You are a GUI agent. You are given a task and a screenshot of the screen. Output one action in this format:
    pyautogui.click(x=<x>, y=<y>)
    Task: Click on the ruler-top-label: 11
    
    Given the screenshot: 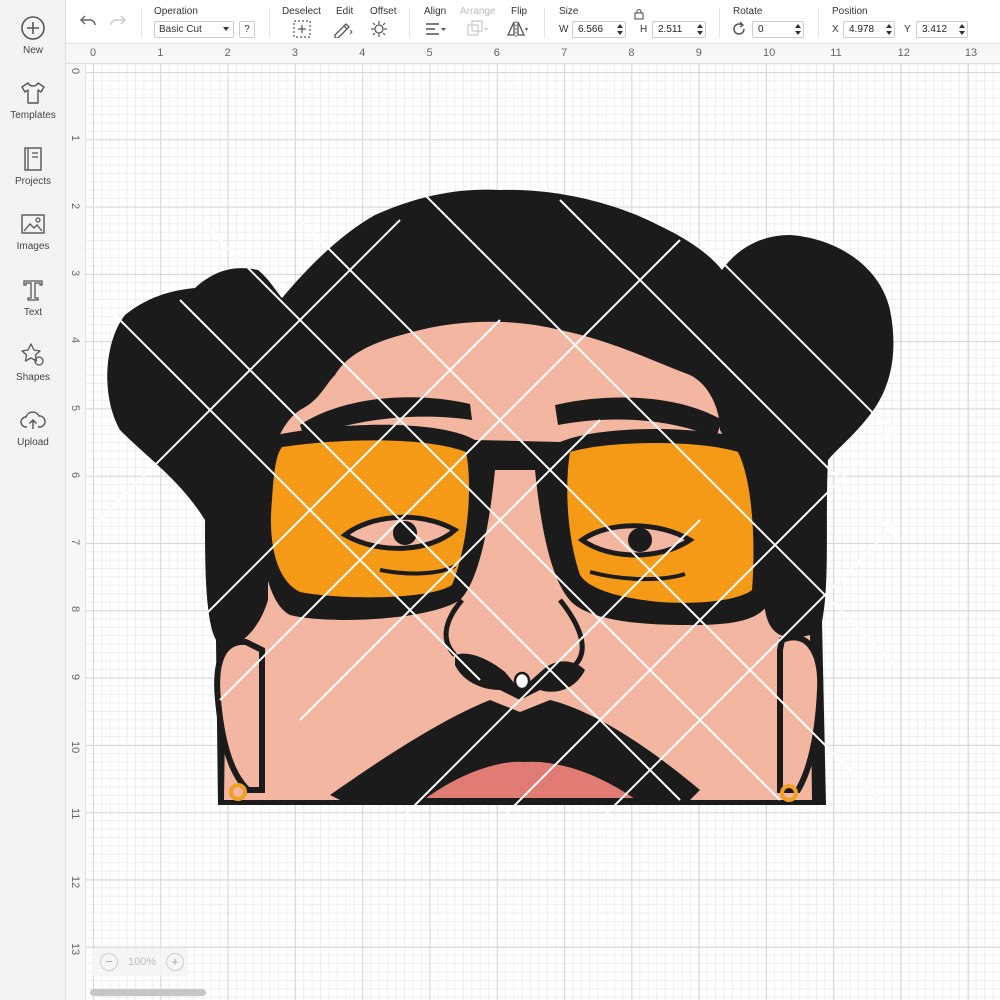 What is the action you would take?
    pyautogui.click(x=836, y=53)
    